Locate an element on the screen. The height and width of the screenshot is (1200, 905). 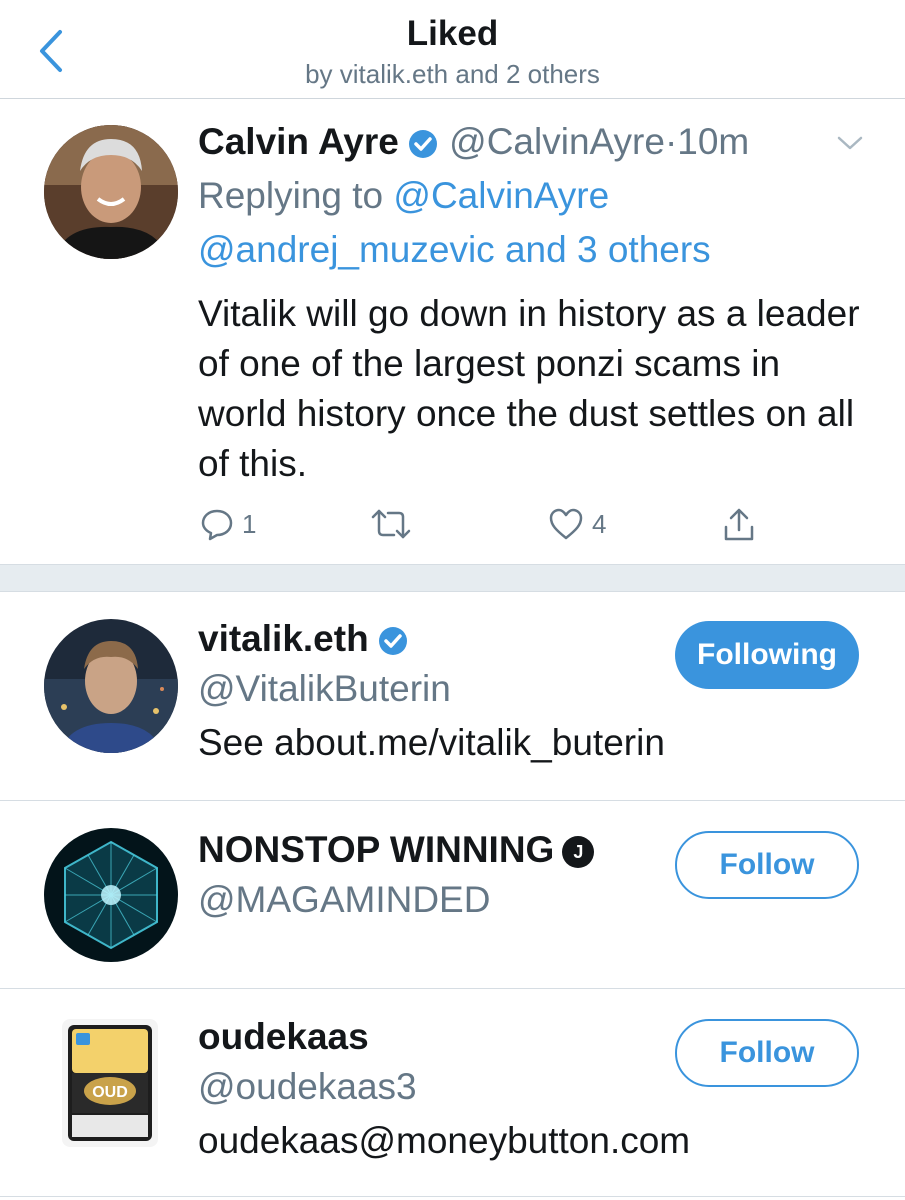
tweet-author-handle: @CalvinAyre is located at coordinates (557, 141).